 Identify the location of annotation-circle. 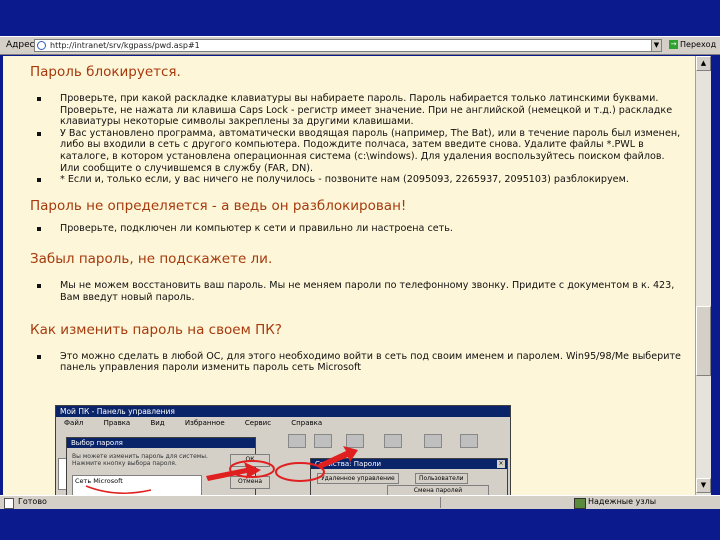
(300, 472).